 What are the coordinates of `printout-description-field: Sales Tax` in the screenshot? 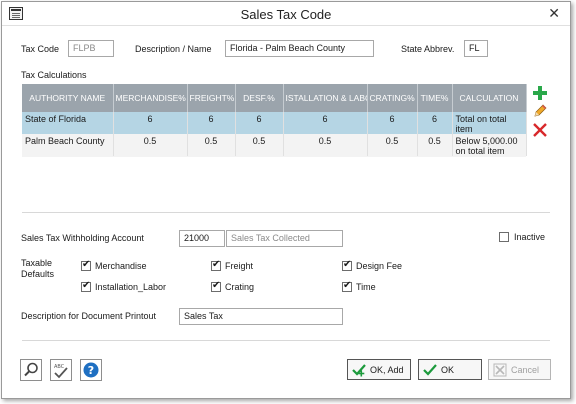 It's located at (261, 316).